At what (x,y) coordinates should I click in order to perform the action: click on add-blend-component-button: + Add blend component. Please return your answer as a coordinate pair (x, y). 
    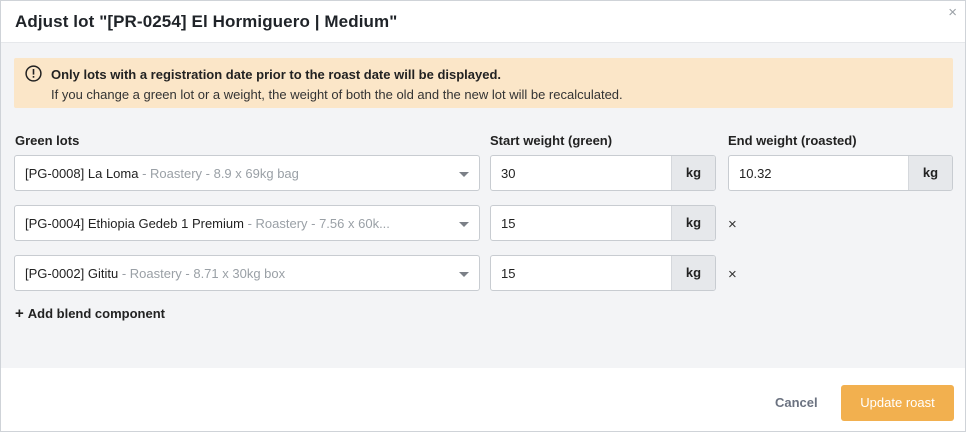
    Looking at the image, I should click on (90, 313).